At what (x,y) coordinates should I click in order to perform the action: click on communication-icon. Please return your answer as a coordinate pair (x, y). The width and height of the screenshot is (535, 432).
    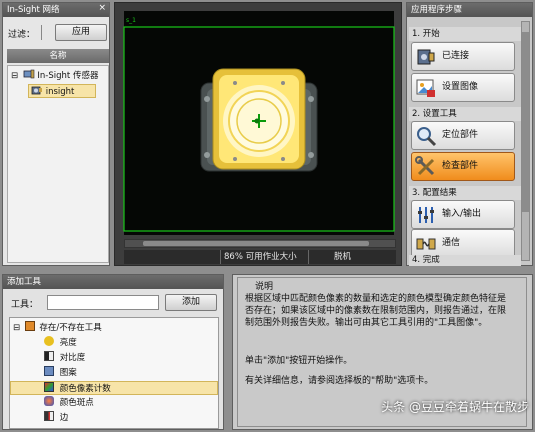
    Looking at the image, I should click on (426, 244).